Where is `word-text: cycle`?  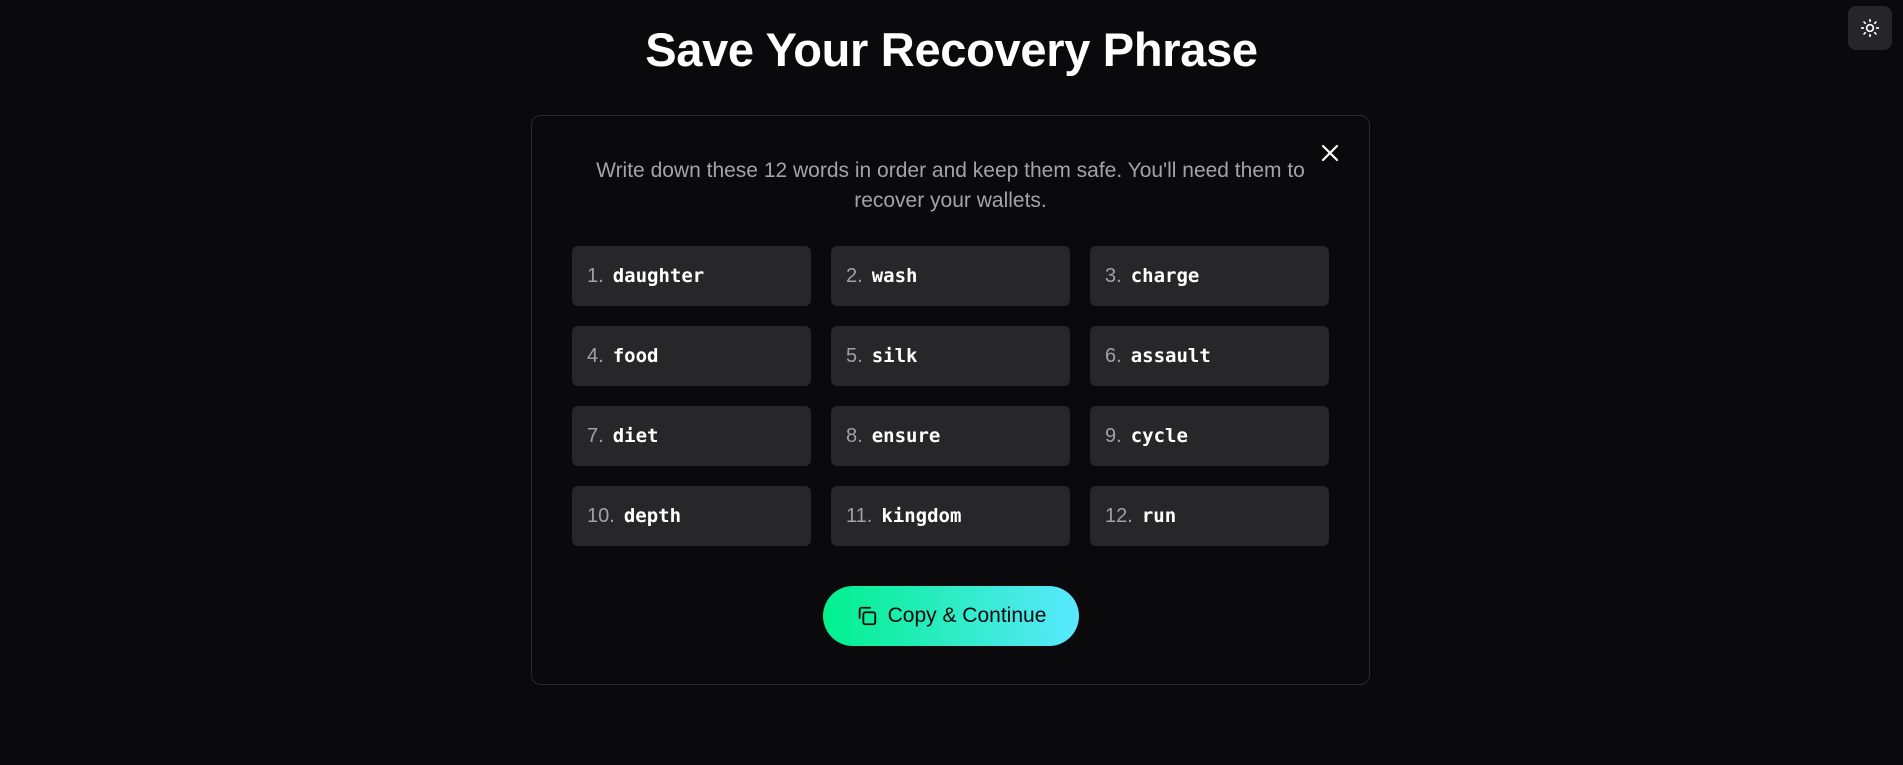 word-text: cycle is located at coordinates (1159, 436).